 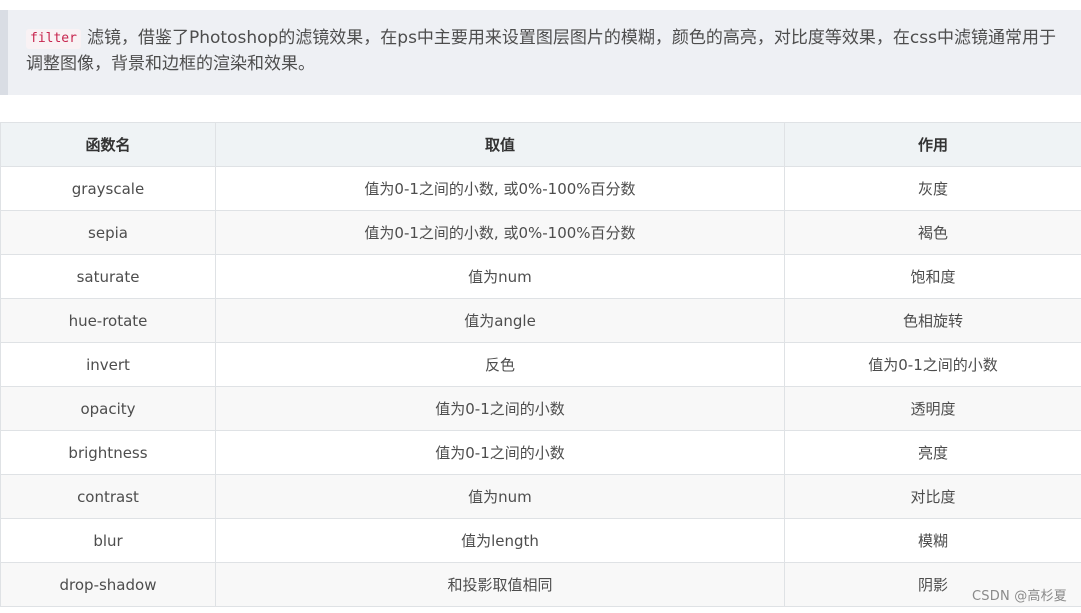 What do you see at coordinates (108, 188) in the screenshot?
I see `cell-function-name: grayscale` at bounding box center [108, 188].